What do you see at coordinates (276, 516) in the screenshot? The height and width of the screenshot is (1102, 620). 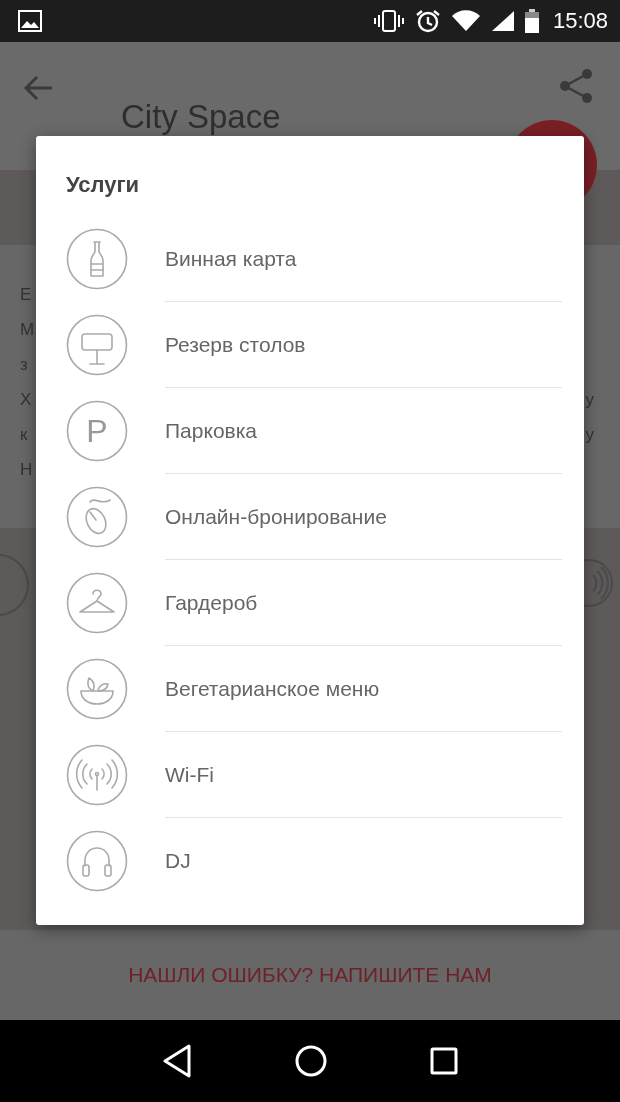 I see `service-label: Онлайн-бронирование` at bounding box center [276, 516].